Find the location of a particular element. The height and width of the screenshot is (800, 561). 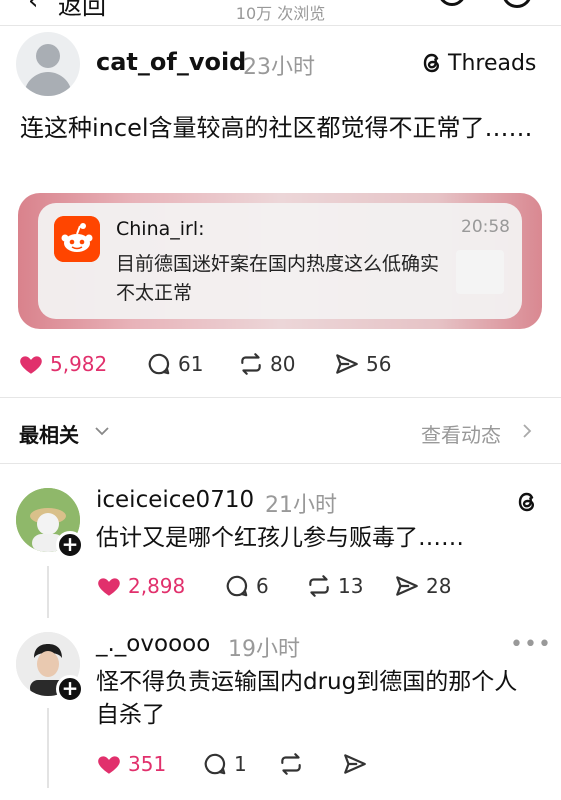

comment-actions: 2,898 6 13 28 is located at coordinates (273, 586).